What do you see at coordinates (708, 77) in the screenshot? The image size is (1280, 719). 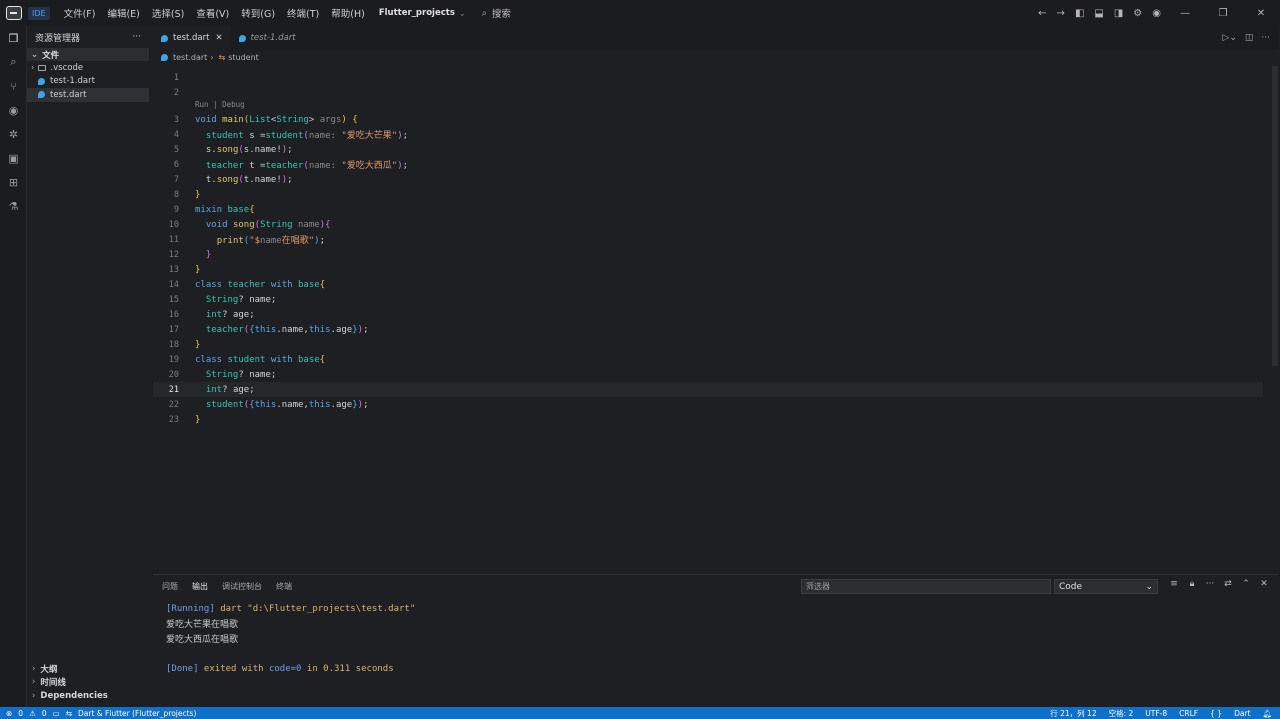 I see `code-line: 1` at bounding box center [708, 77].